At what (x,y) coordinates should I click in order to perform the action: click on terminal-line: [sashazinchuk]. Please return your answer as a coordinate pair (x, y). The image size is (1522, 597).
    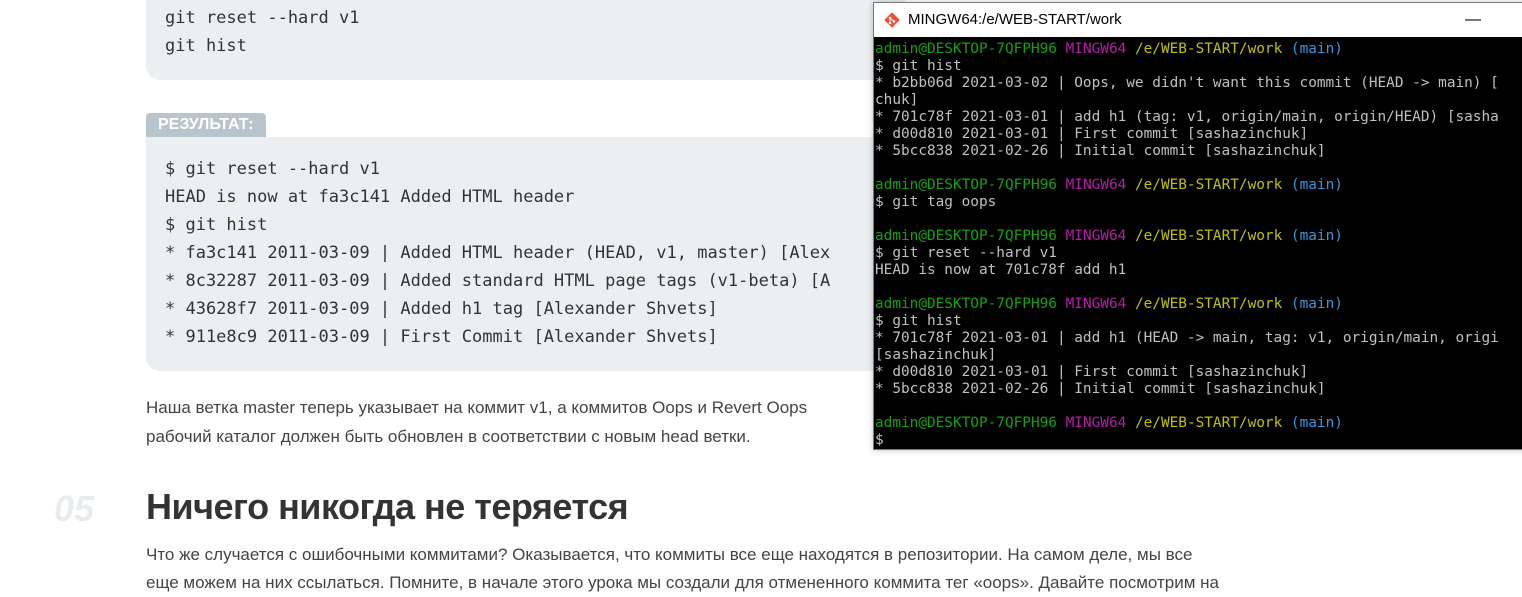
    Looking at the image, I should click on (936, 355).